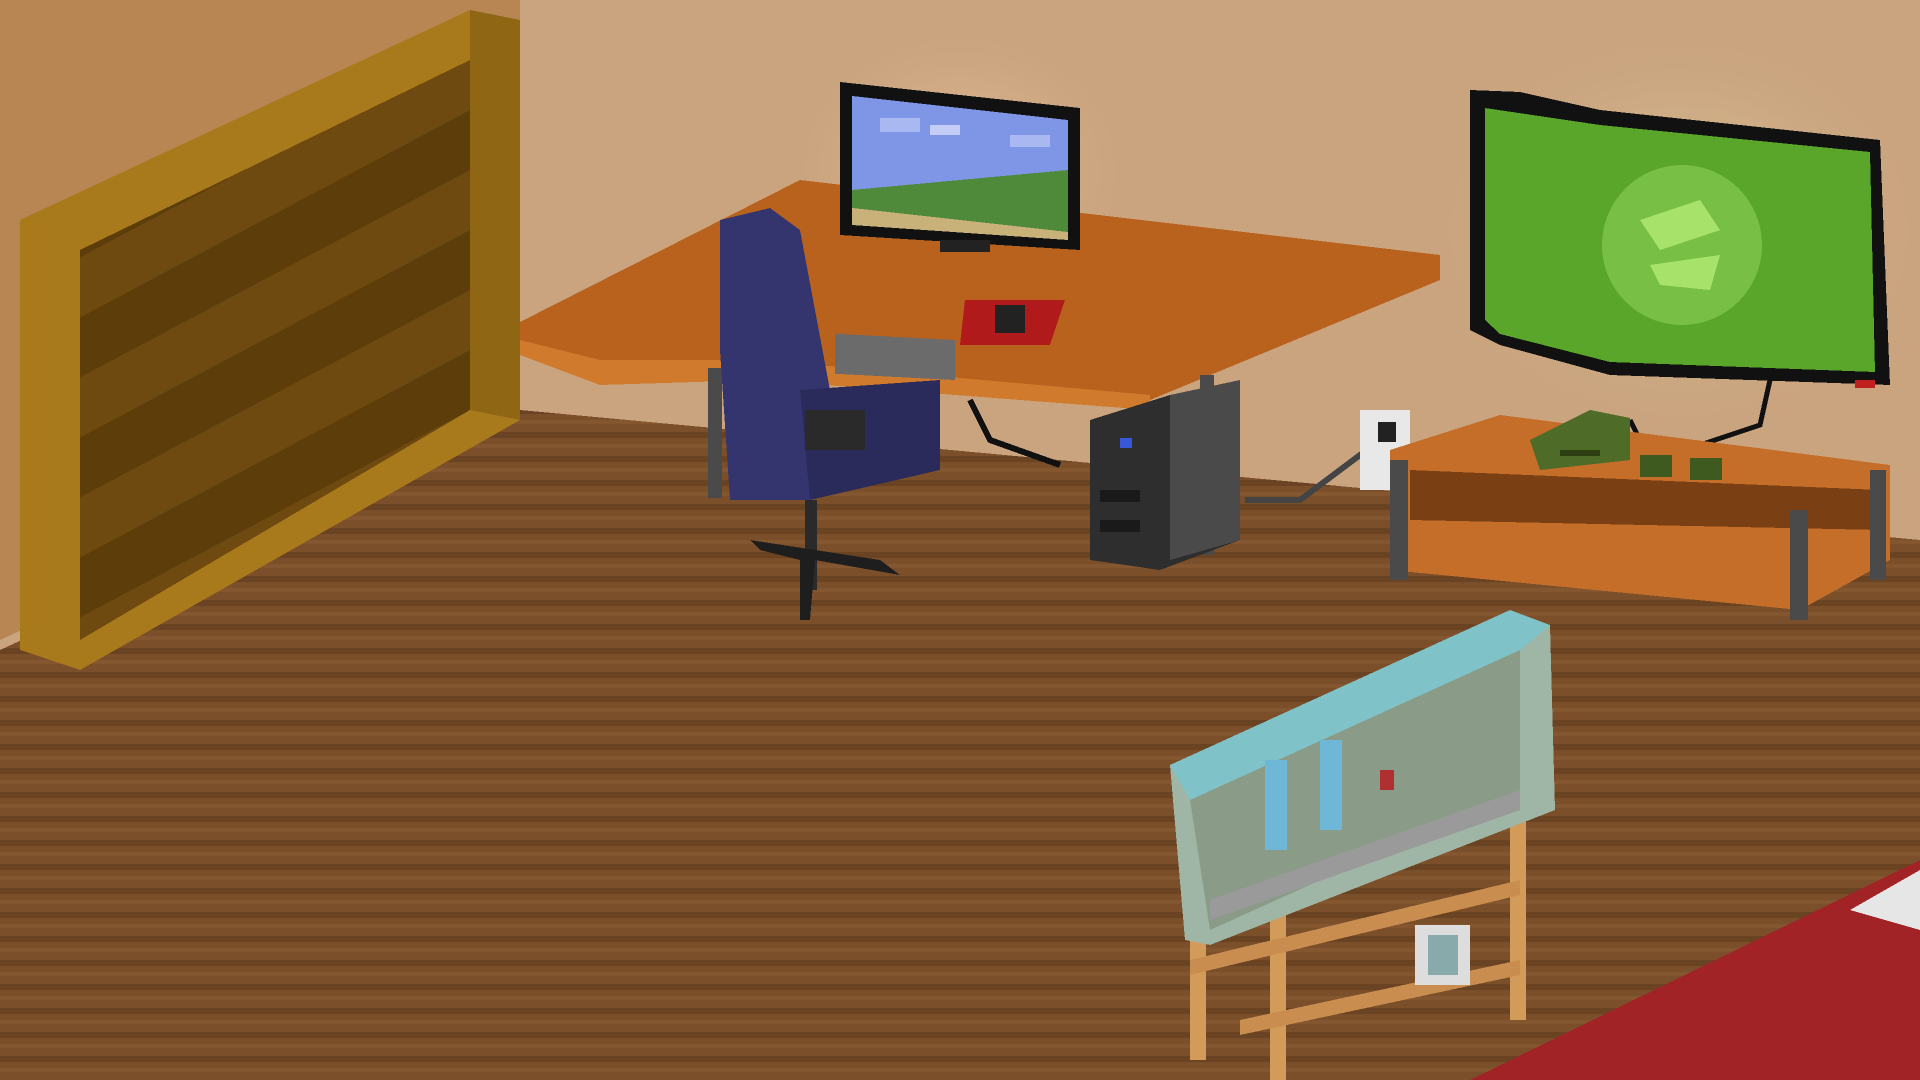 Image resolution: width=1920 pixels, height=1080 pixels. I want to click on desk-monitor, so click(960, 167).